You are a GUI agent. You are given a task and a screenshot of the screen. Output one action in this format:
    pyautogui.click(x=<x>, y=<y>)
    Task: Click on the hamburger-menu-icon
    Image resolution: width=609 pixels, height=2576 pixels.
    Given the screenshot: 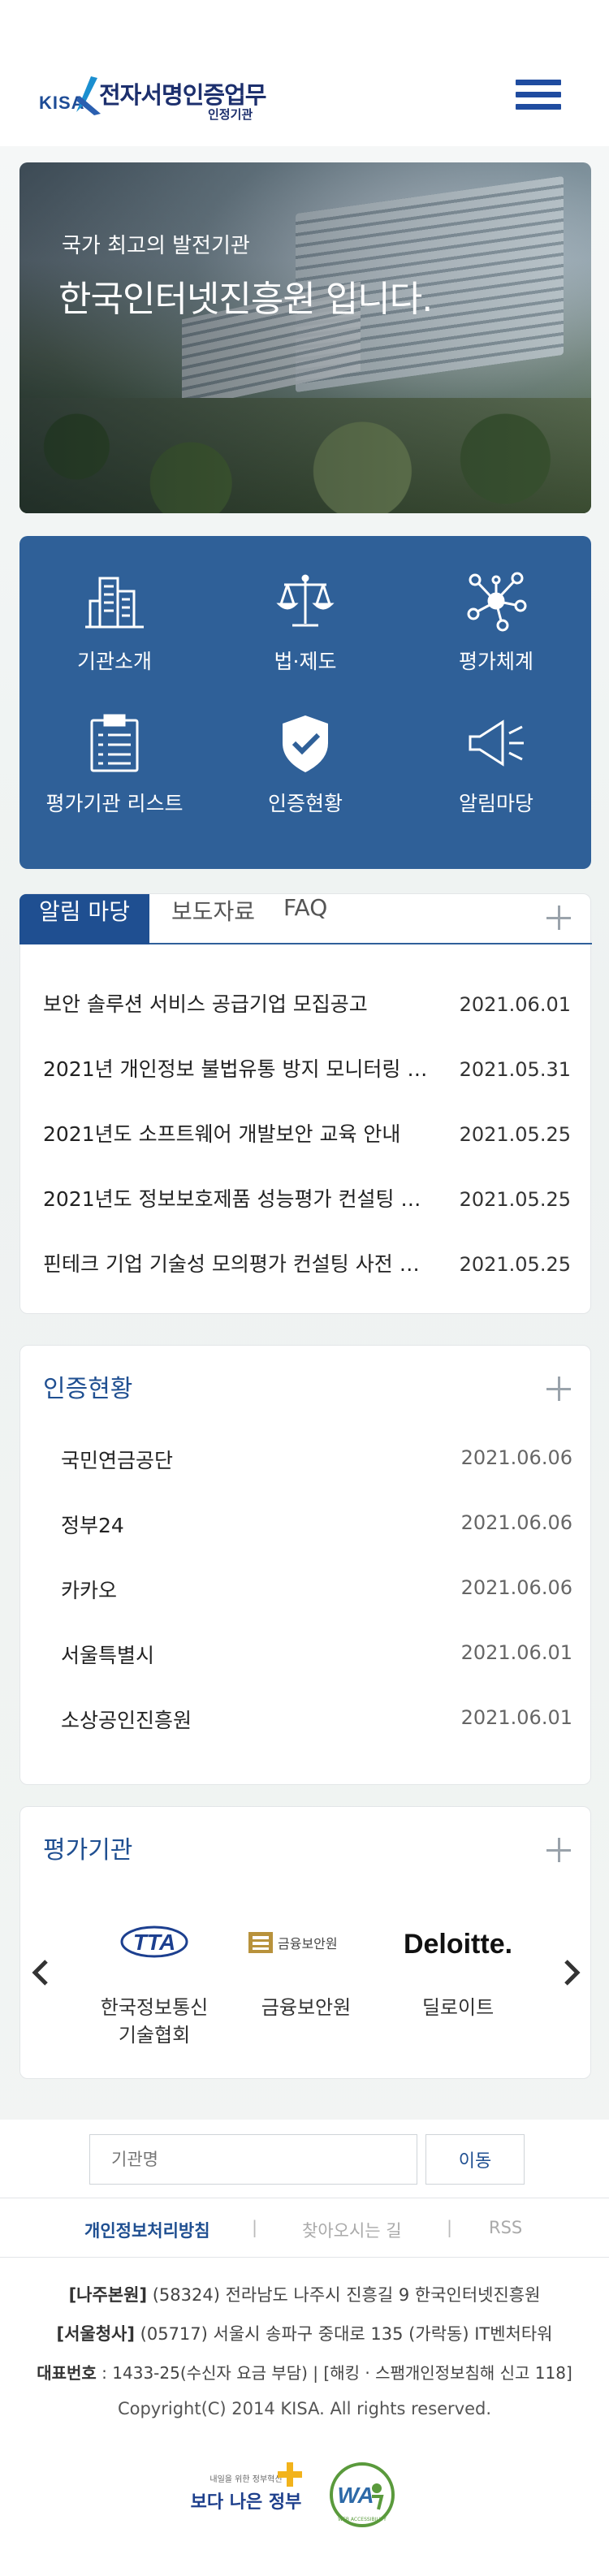 What is the action you would take?
    pyautogui.click(x=540, y=97)
    